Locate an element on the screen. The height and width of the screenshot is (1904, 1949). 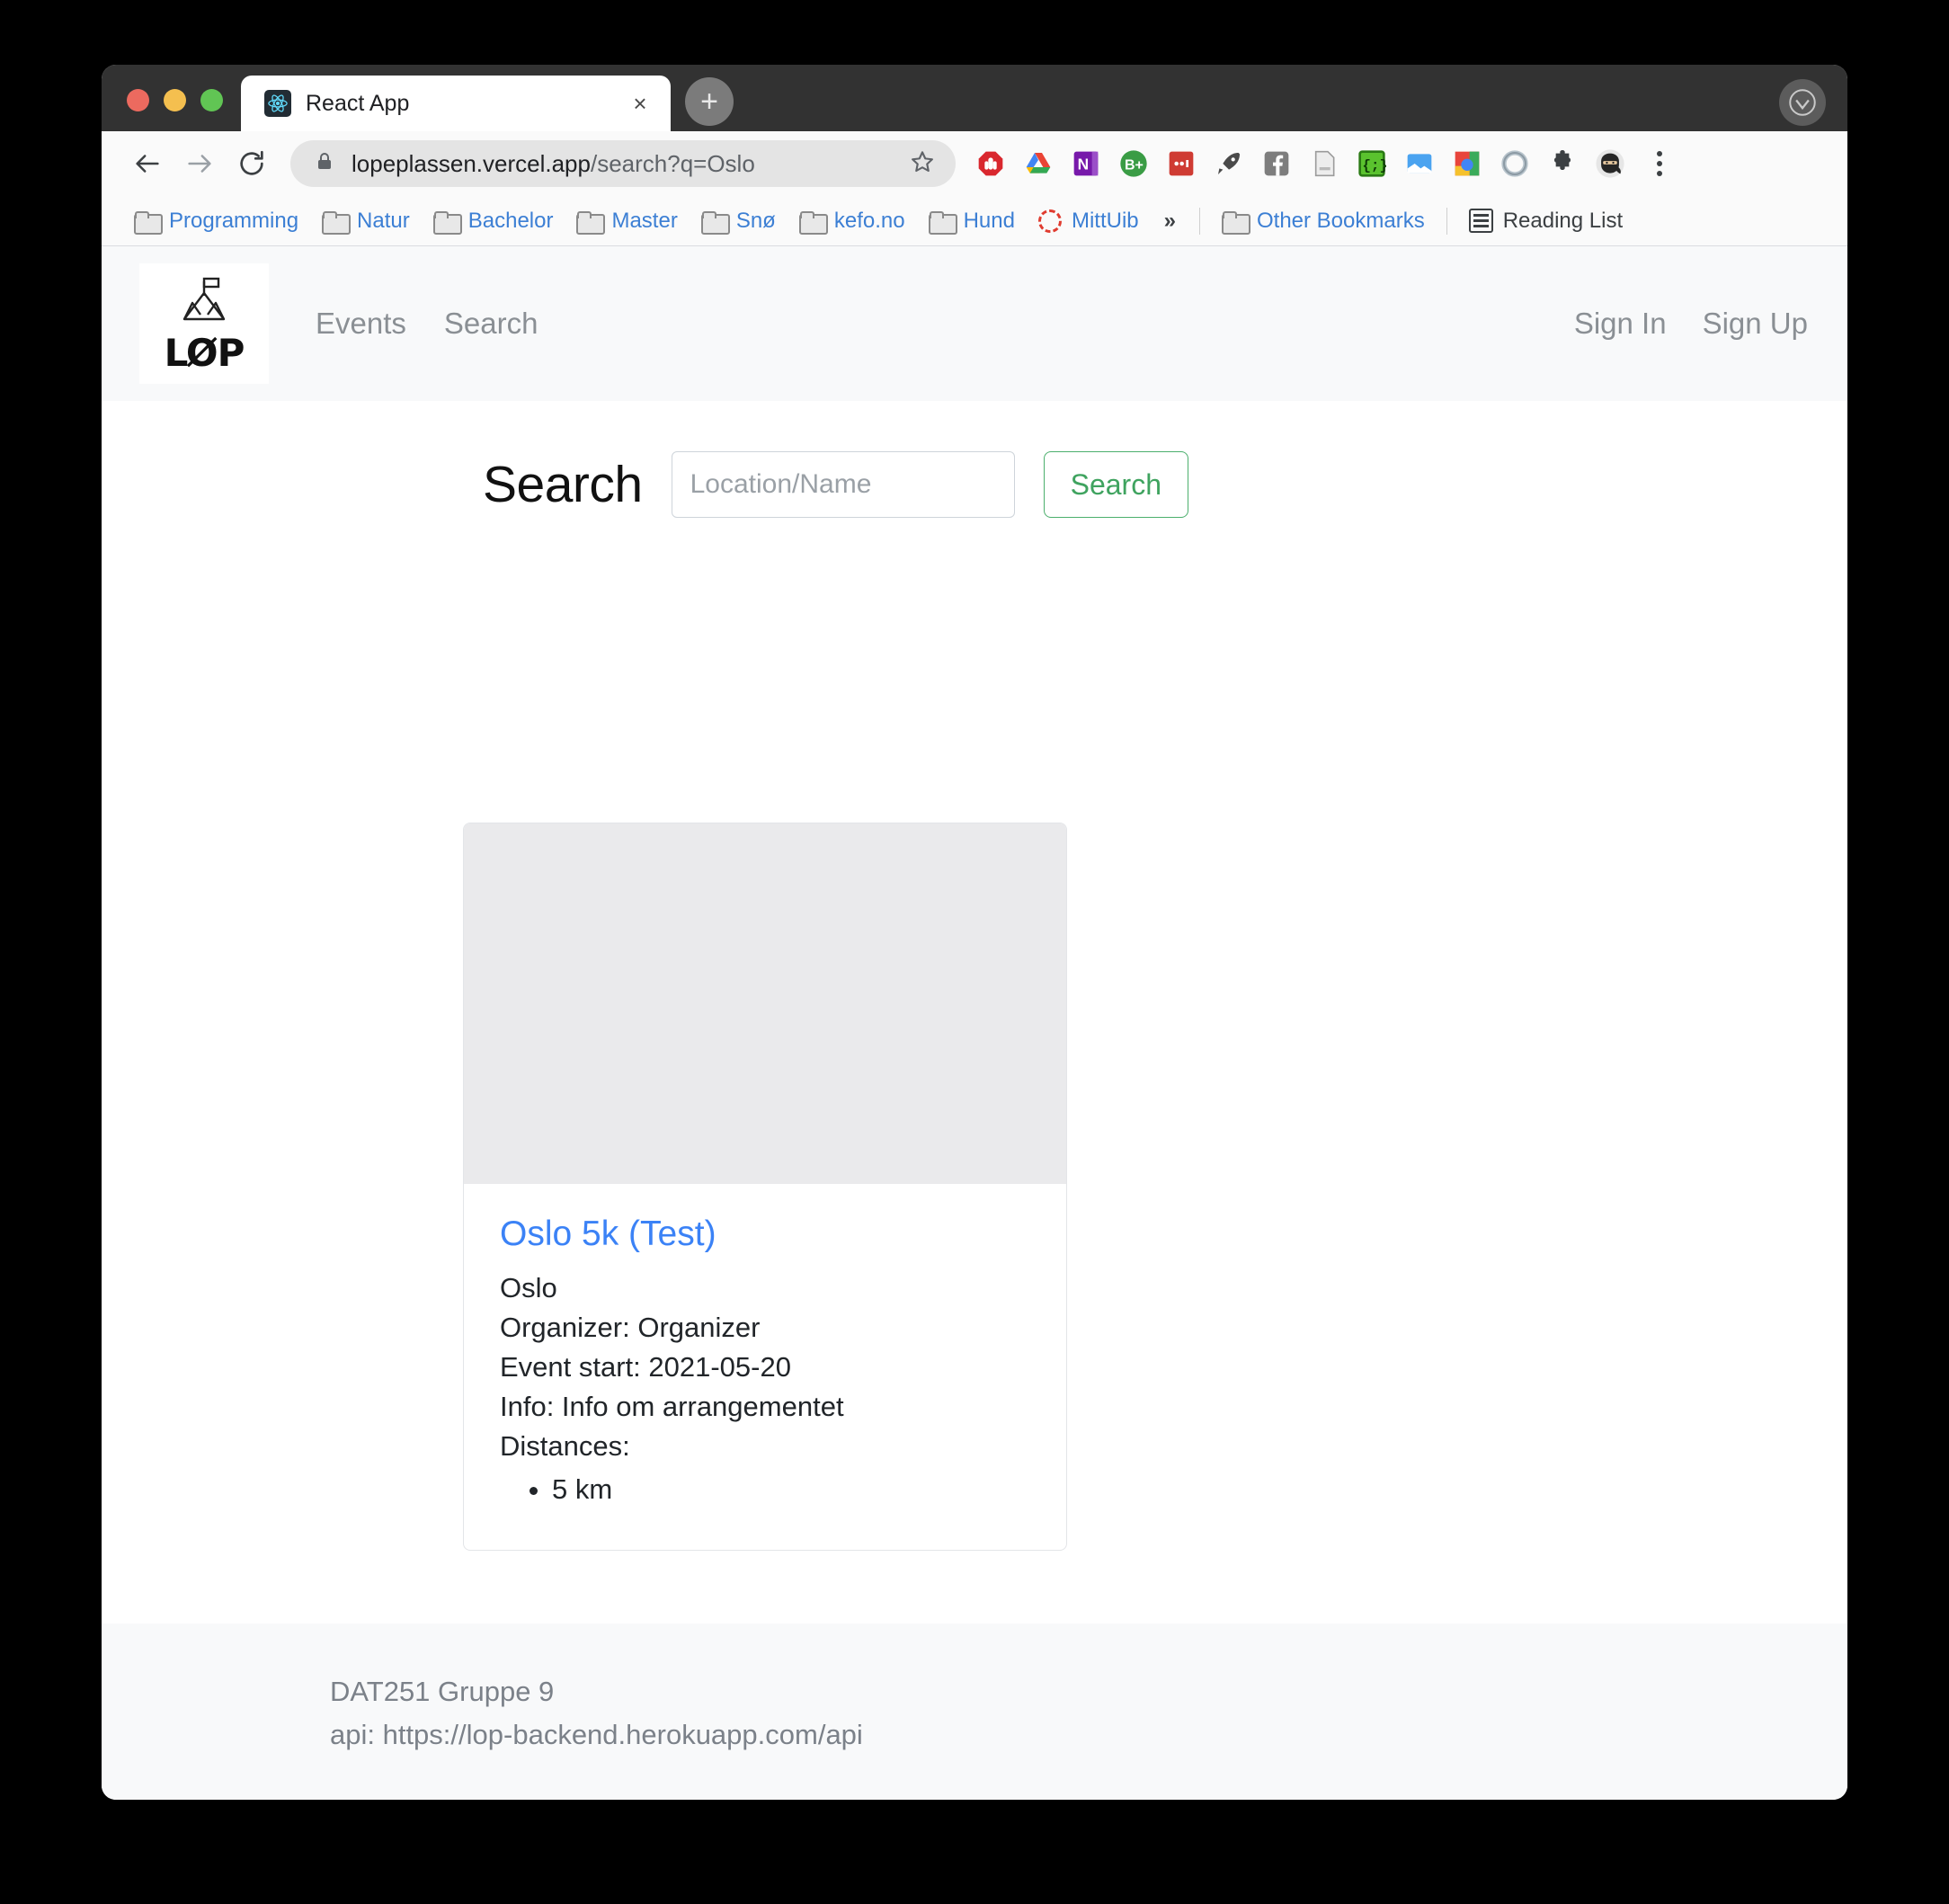
image-icon is located at coordinates (1419, 163).